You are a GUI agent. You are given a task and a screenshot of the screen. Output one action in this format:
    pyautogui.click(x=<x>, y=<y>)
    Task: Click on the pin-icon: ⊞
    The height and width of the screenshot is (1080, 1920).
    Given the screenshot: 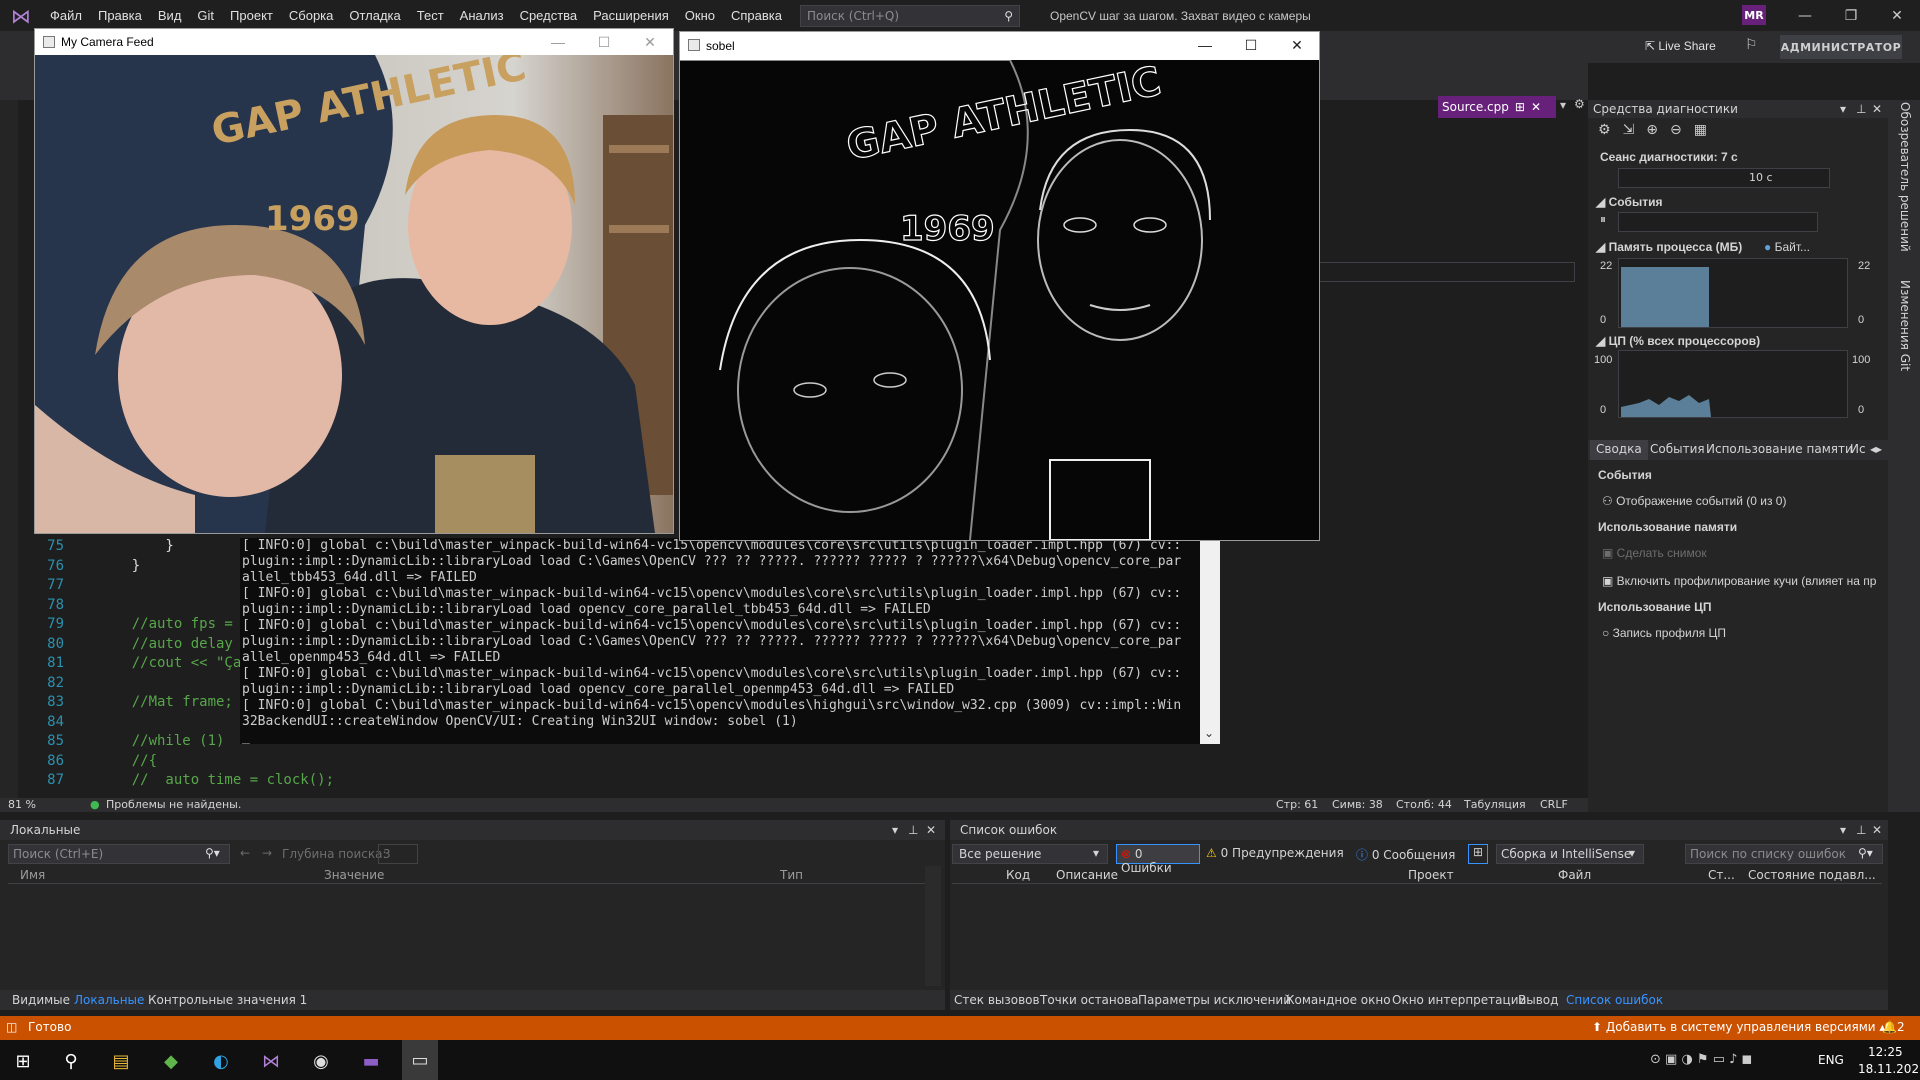 What is the action you would take?
    pyautogui.click(x=1520, y=107)
    